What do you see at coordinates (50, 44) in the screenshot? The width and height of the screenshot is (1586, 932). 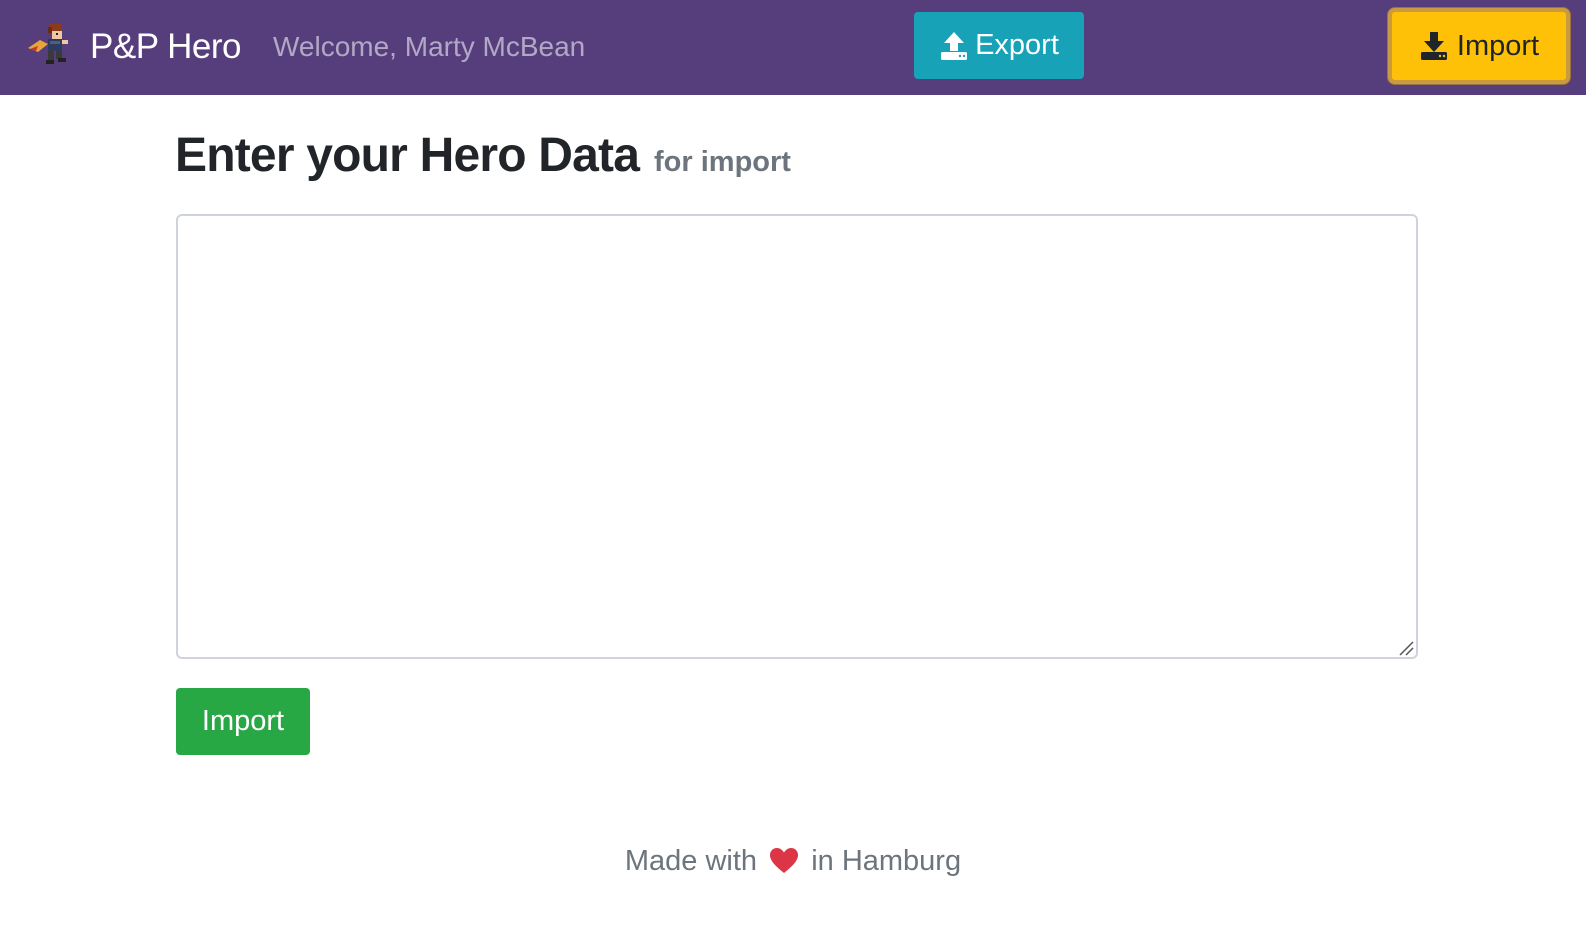 I see `hero-sprite-icon` at bounding box center [50, 44].